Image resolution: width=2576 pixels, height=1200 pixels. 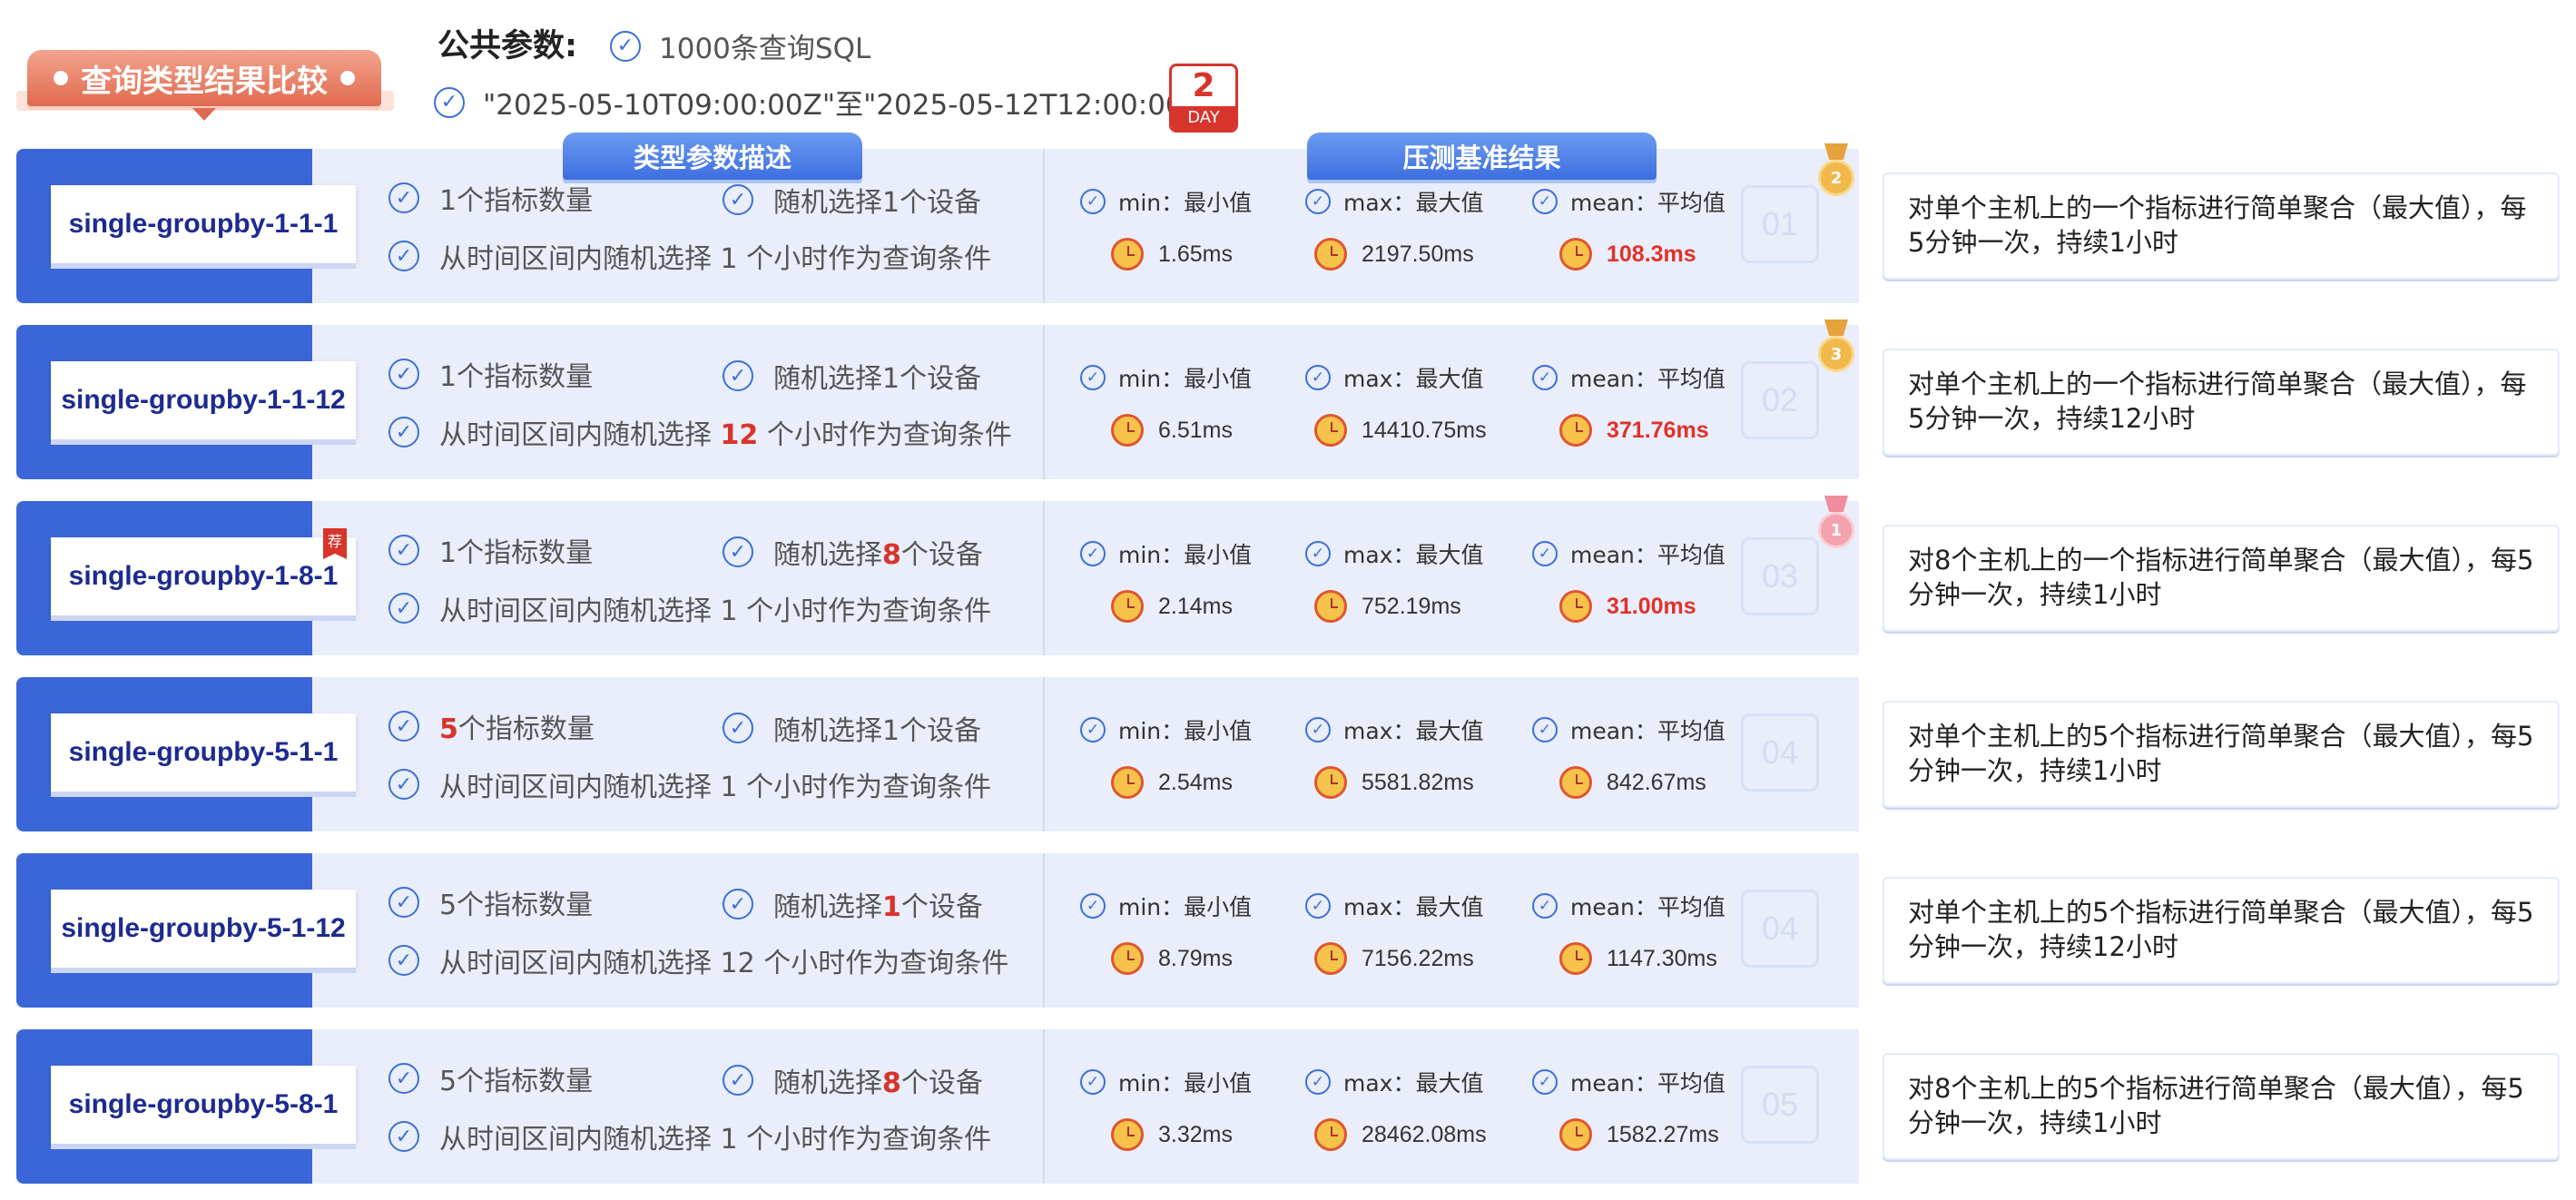 I want to click on row-number: 03, so click(x=1780, y=576).